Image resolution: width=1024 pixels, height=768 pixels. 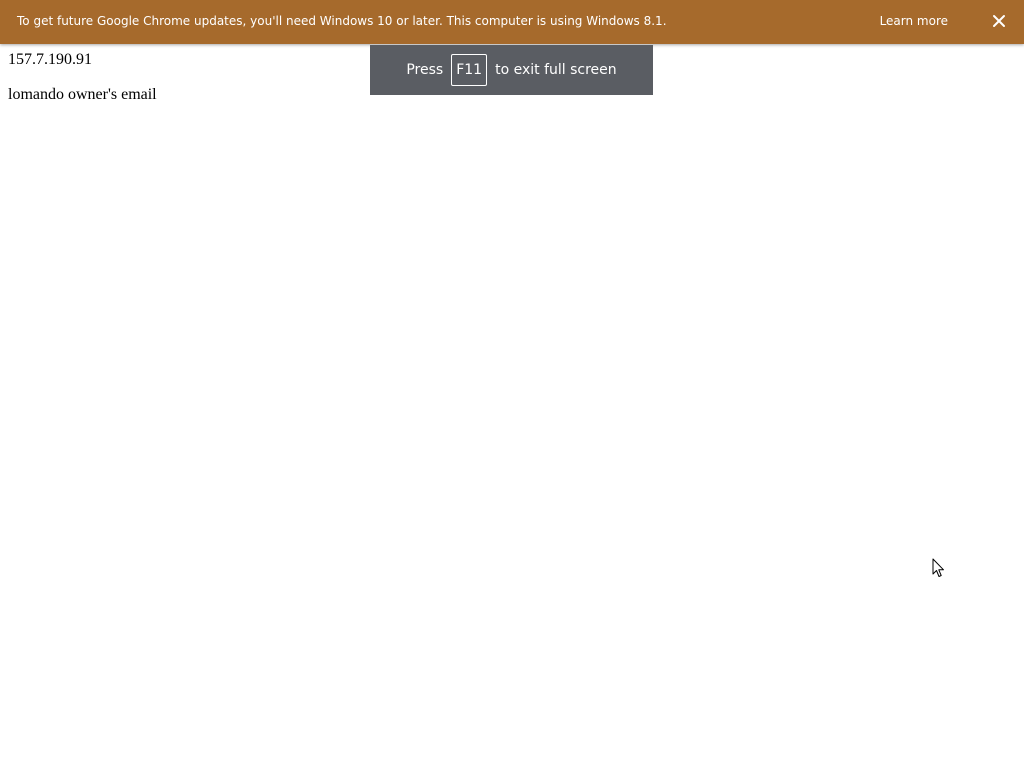 I want to click on learn-more-link: Learn more, so click(x=914, y=21).